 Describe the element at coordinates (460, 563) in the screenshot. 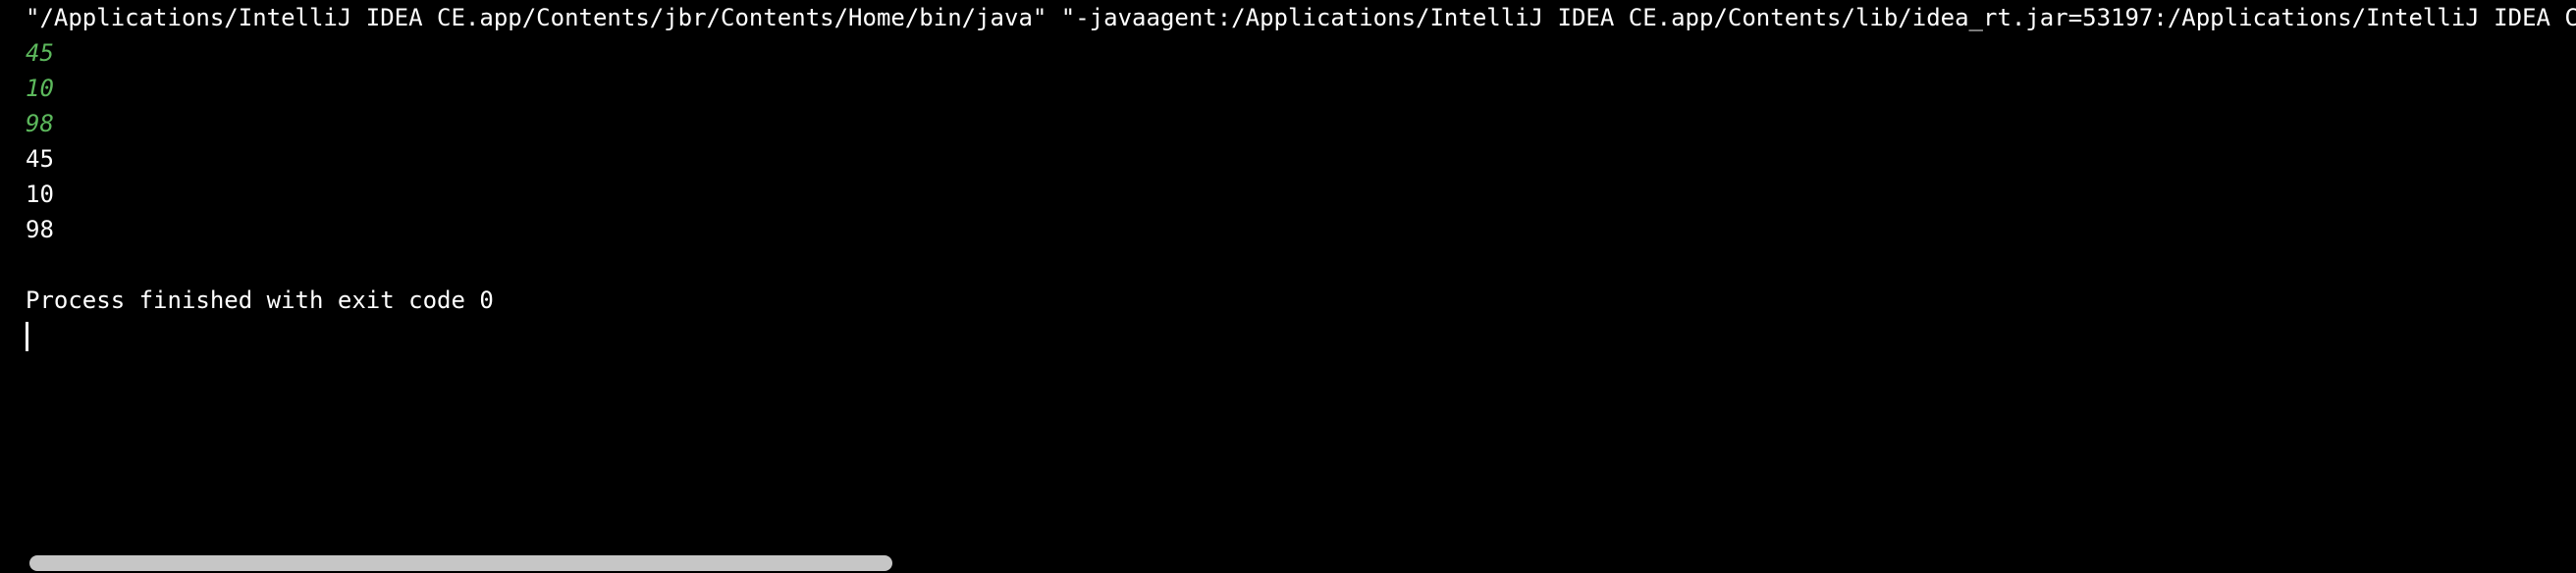

I see `scrollbar-thumb` at that location.